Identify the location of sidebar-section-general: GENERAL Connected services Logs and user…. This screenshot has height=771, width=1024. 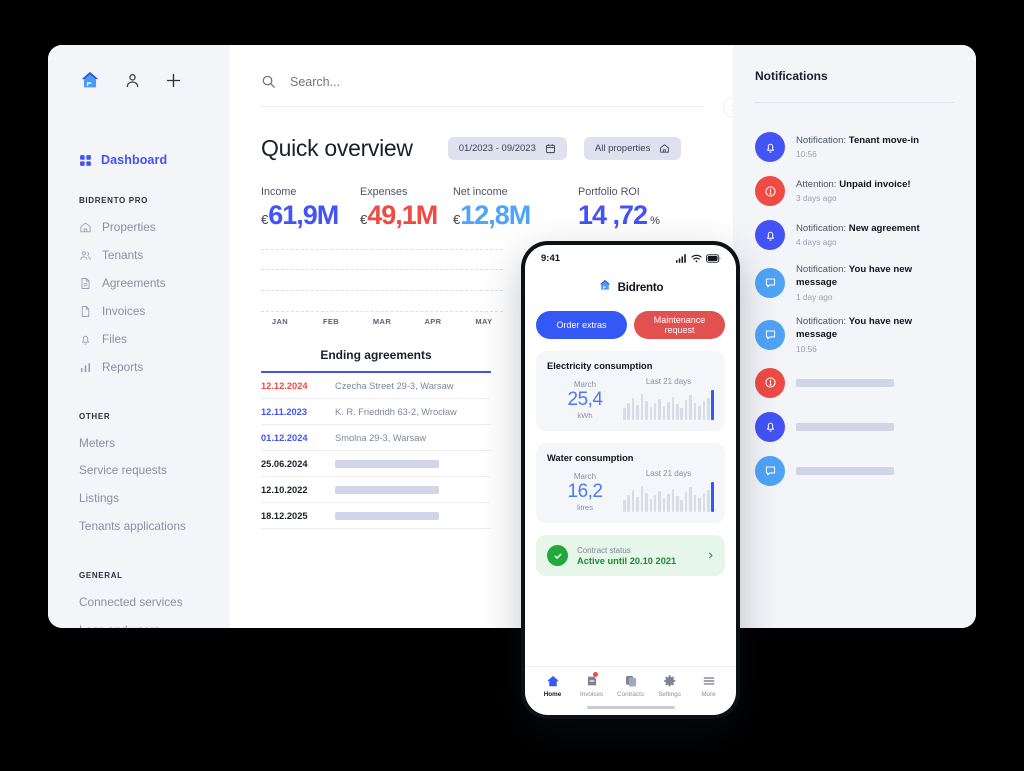
(139, 599).